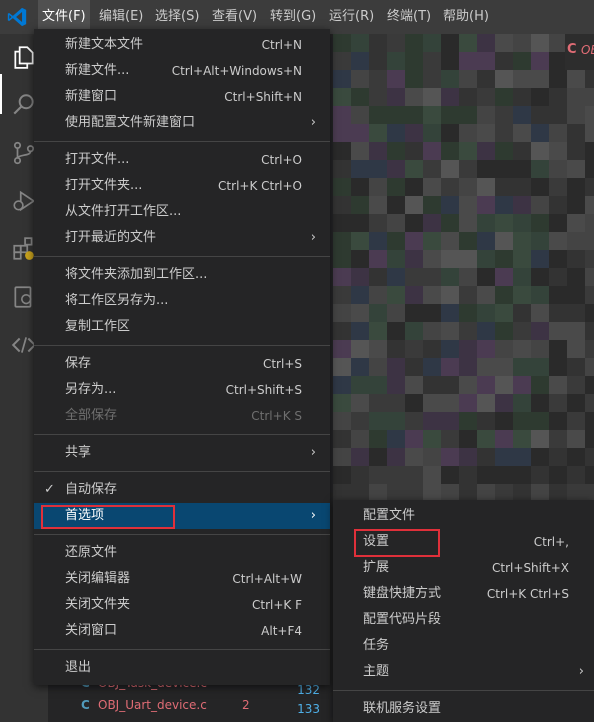  I want to click on menu-item-new-window-with-profile: 使用配置文件新建窗口 ›, so click(182, 123).